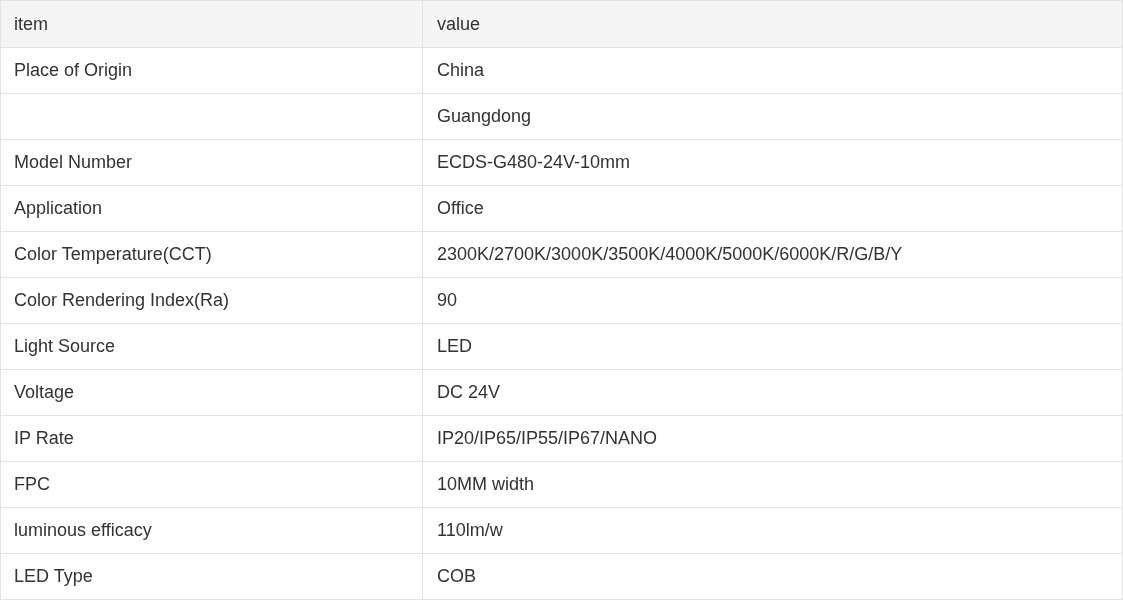  I want to click on column-header: value, so click(773, 24).